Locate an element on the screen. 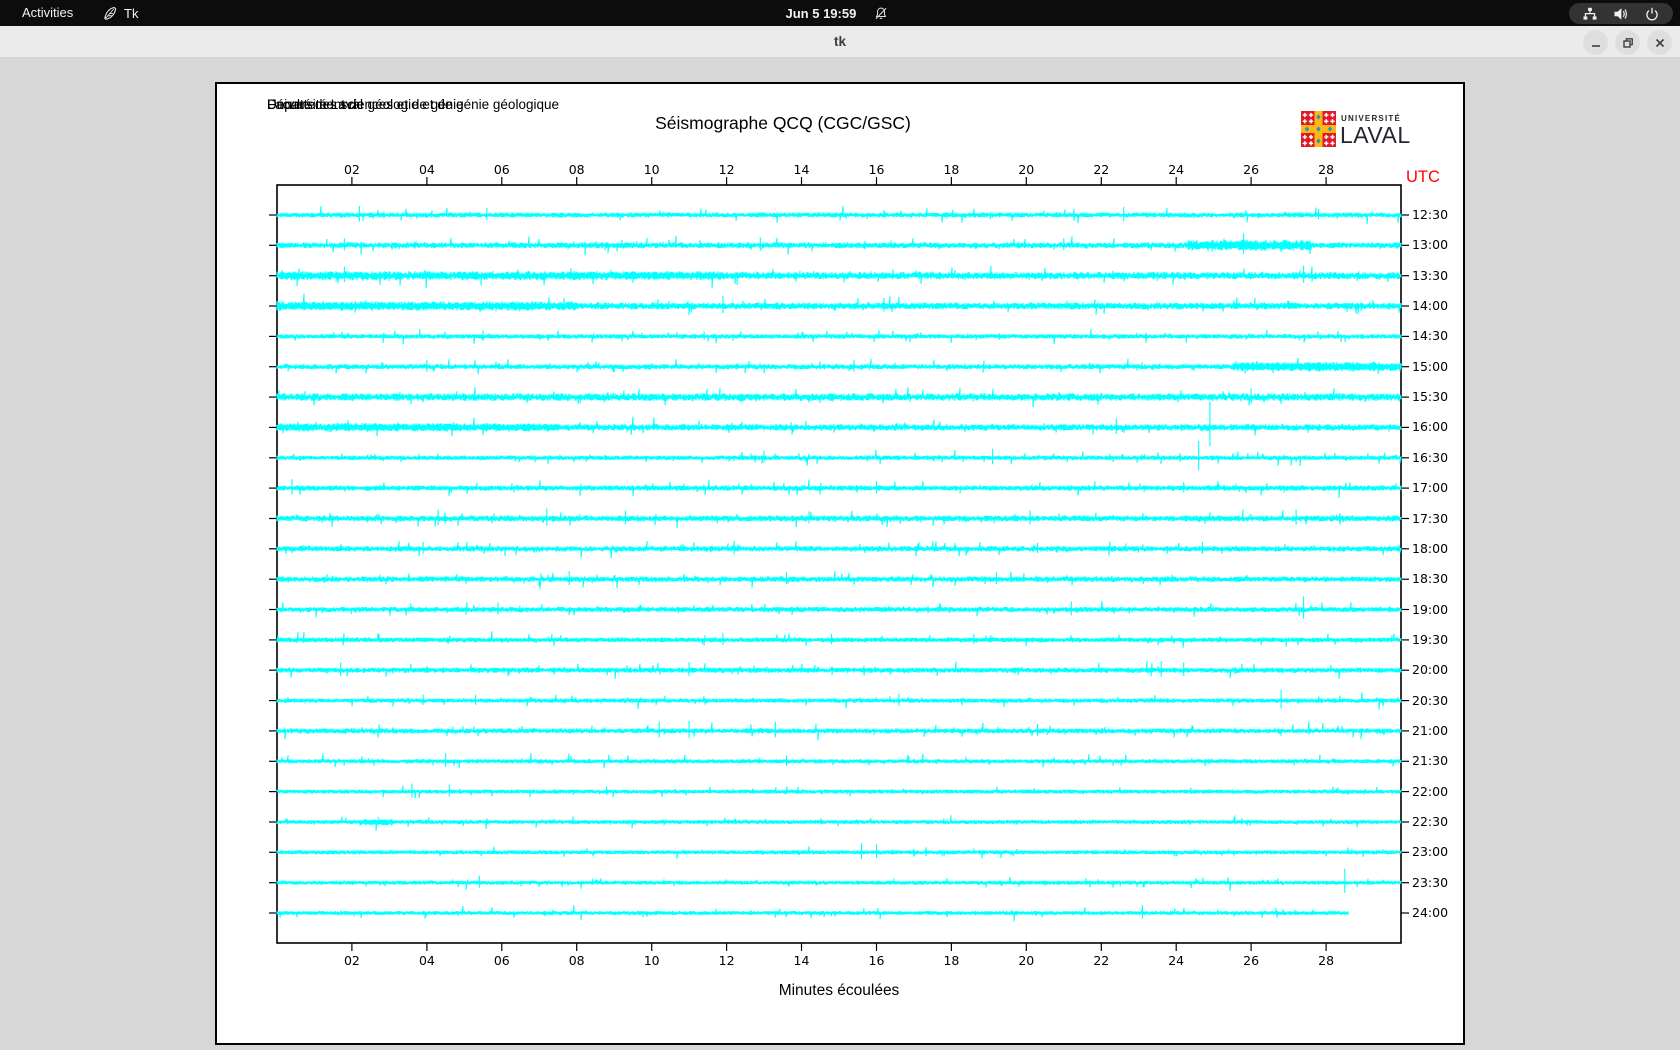 The width and height of the screenshot is (1680, 1050). gnome-top-bar: Activities Tk Jun 5 19:59 is located at coordinates (840, 13).